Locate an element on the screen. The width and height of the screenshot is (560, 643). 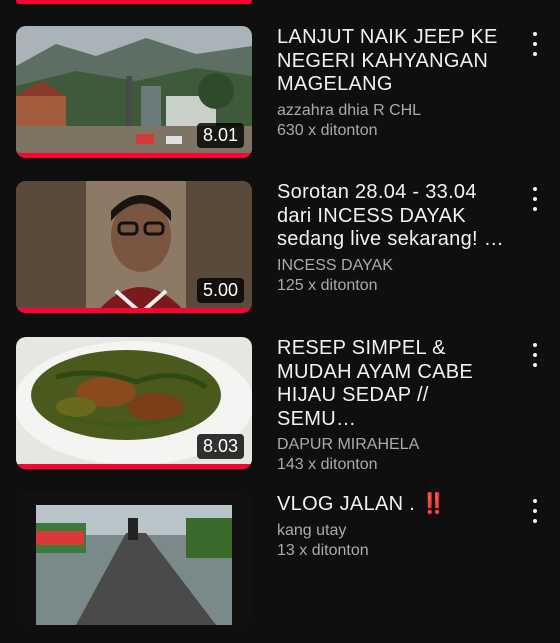
channel-name: DAPUR MIRAHELA is located at coordinates (393, 445).